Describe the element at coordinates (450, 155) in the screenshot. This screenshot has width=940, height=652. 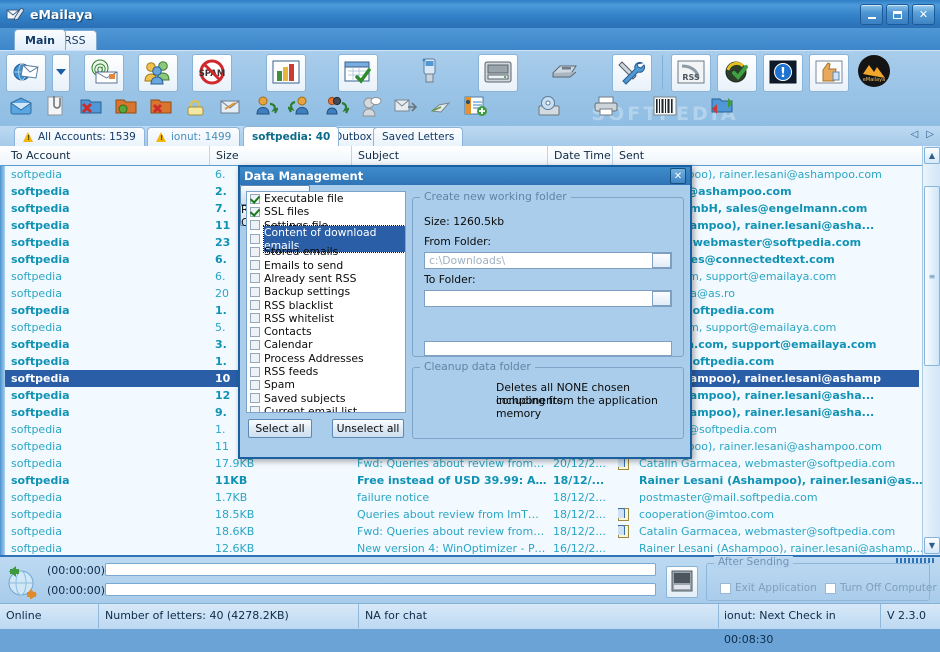
I see `column-header-subject: Subject` at that location.